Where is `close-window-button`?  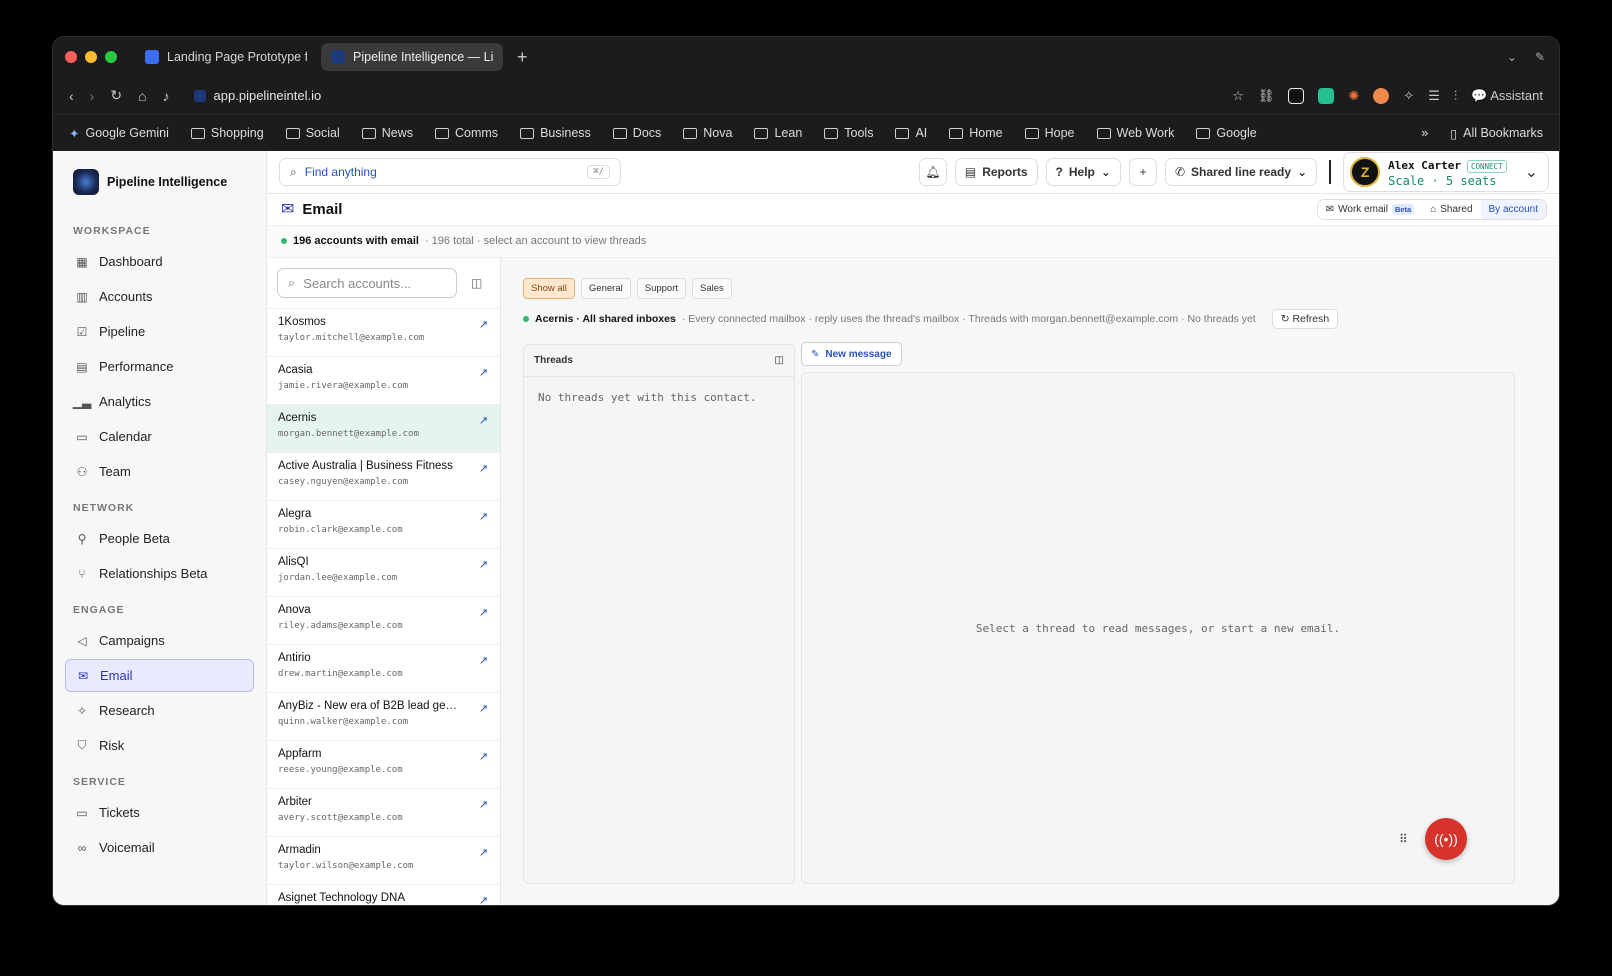
close-window-button is located at coordinates (71, 57).